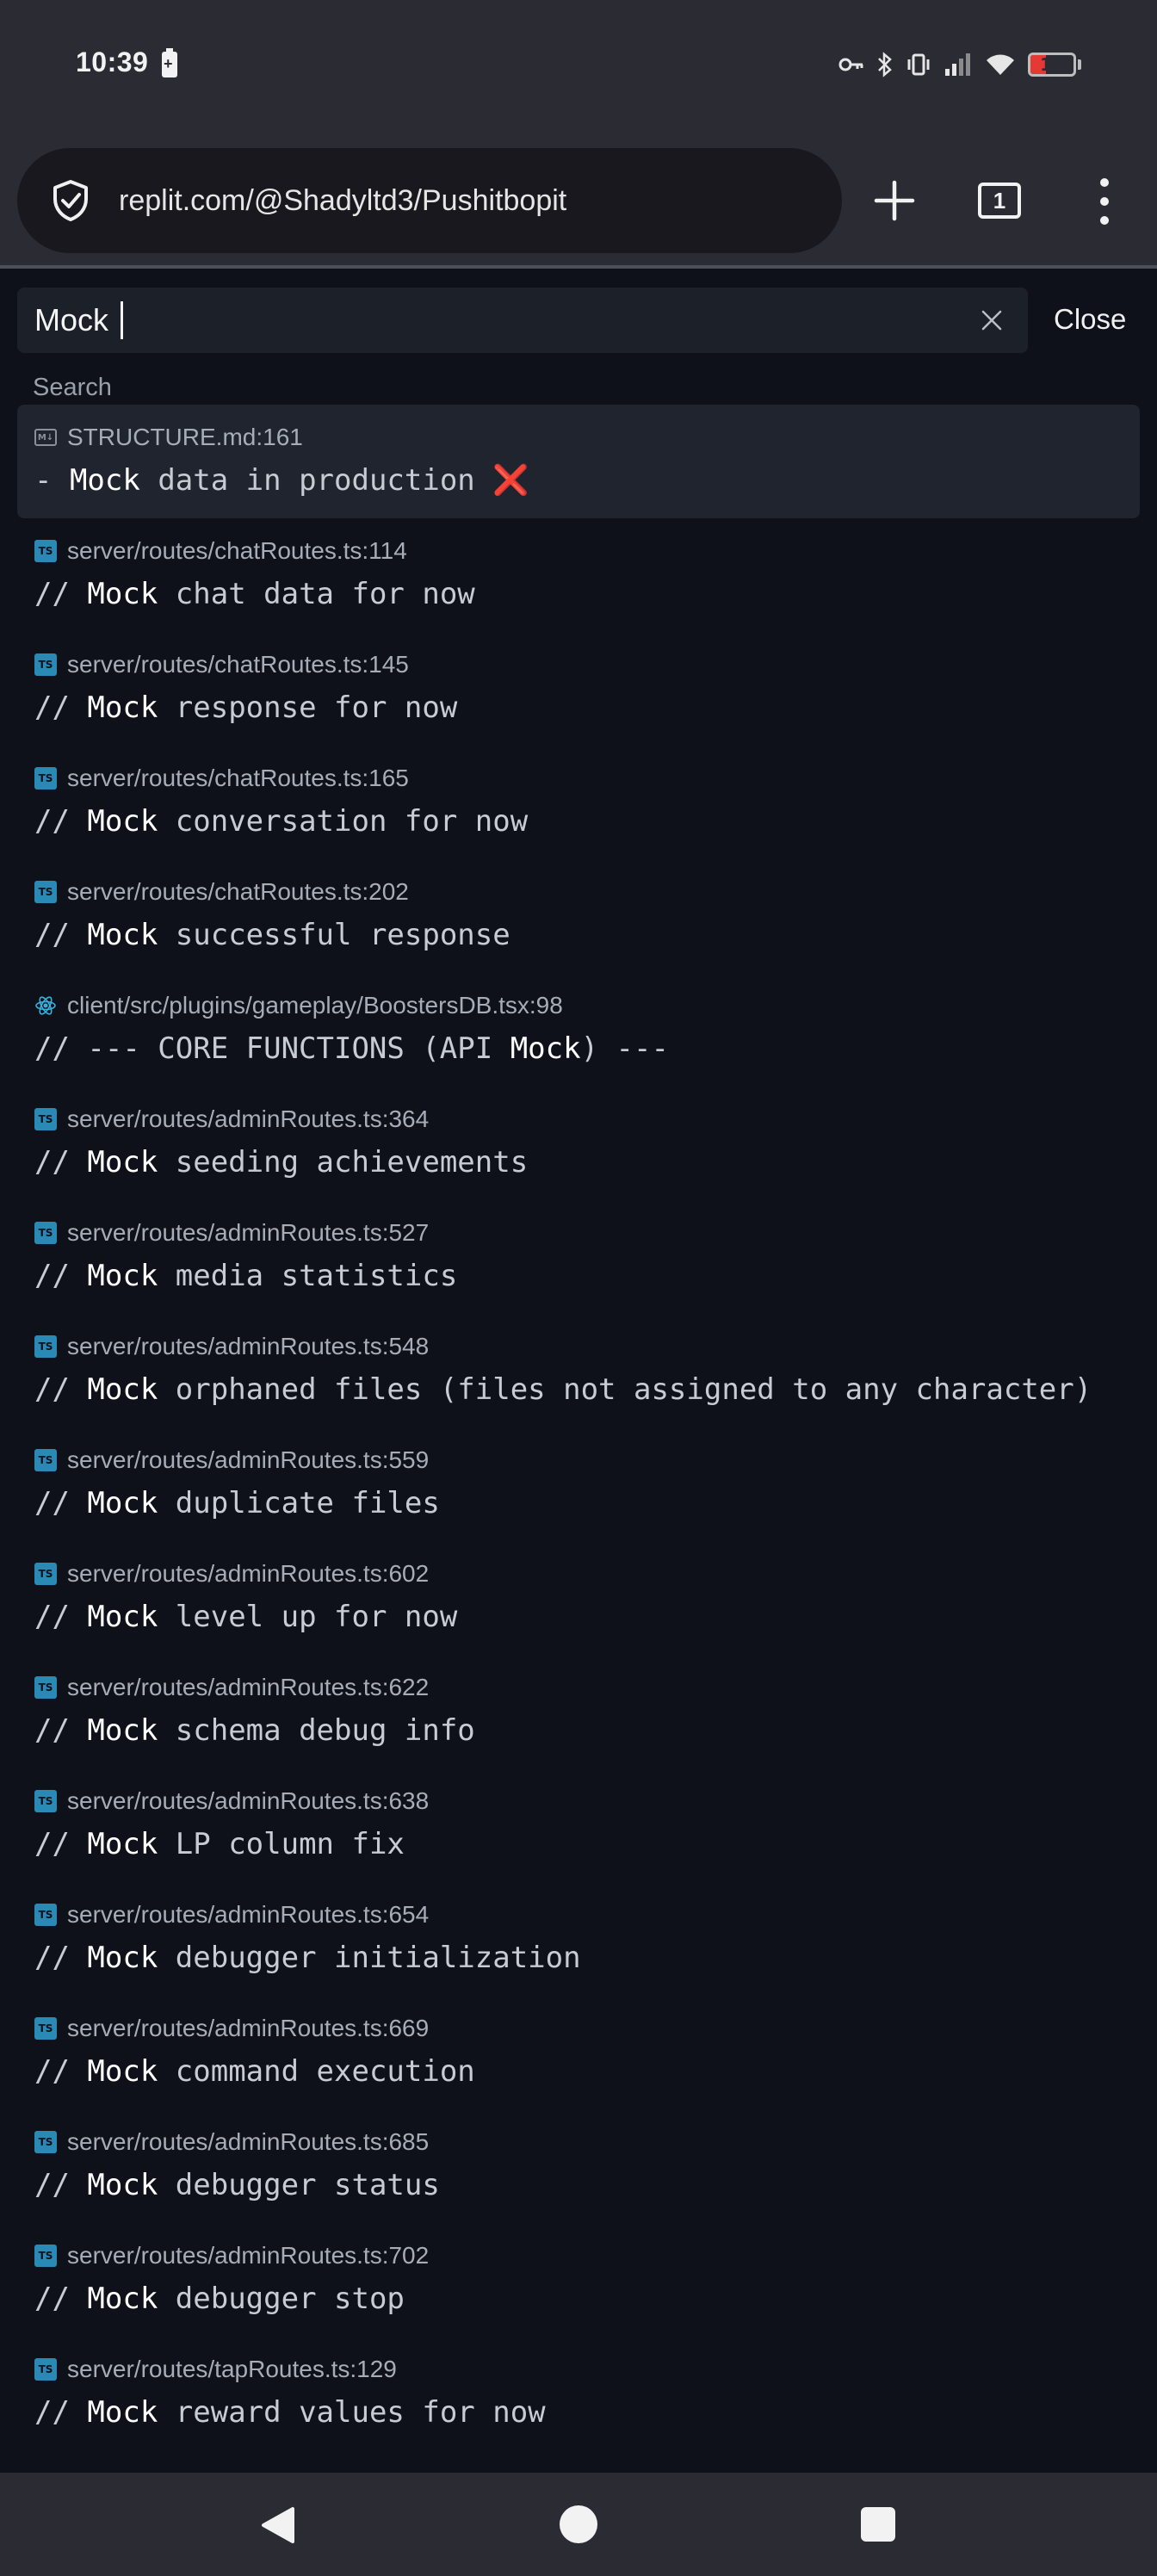  I want to click on result-file-path: TS server/routes/adminRoutes.ts:685, so click(231, 2142).